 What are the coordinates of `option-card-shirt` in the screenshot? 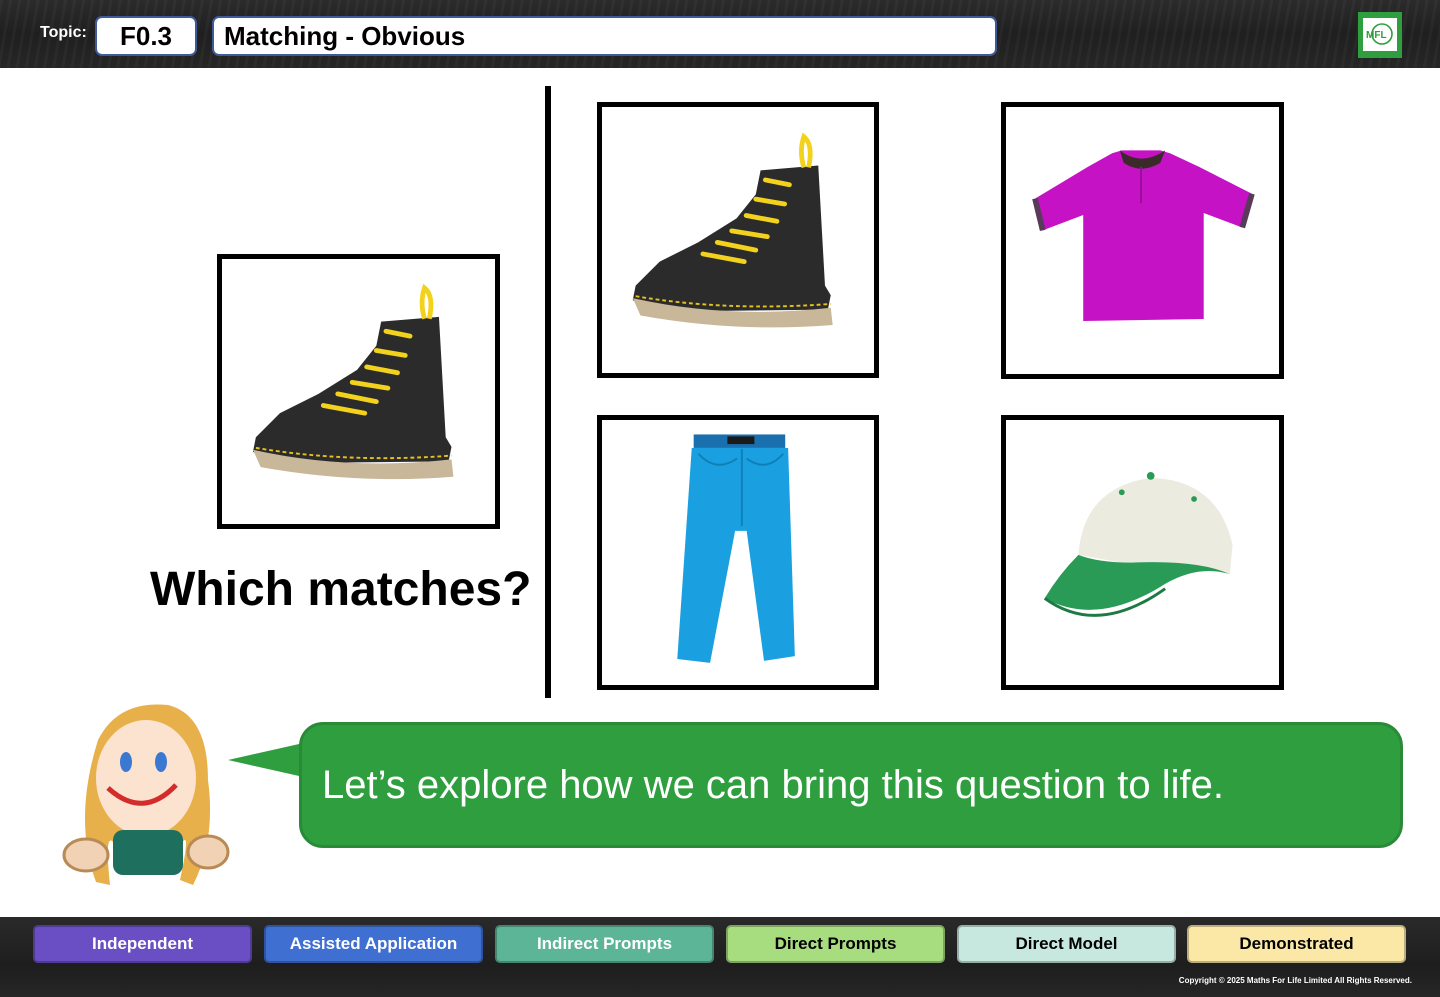 It's located at (1142, 240).